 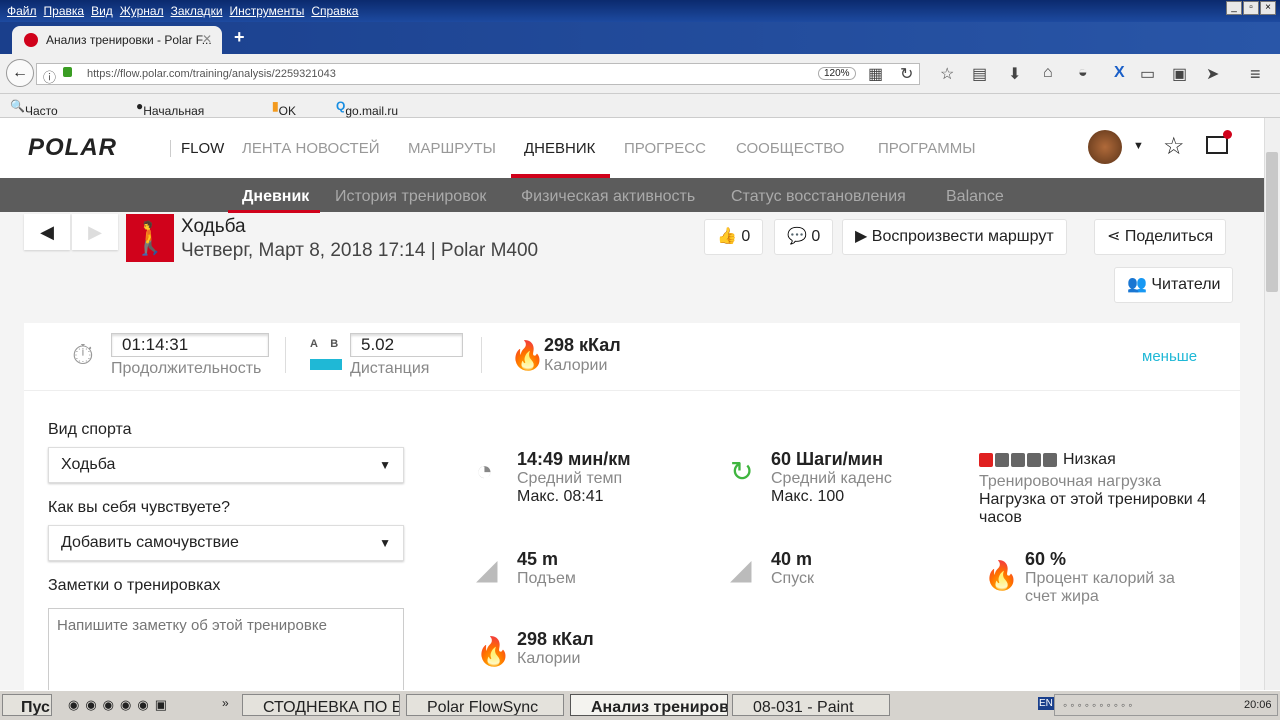 I want to click on flame-icon: 🔥, so click(x=527, y=355).